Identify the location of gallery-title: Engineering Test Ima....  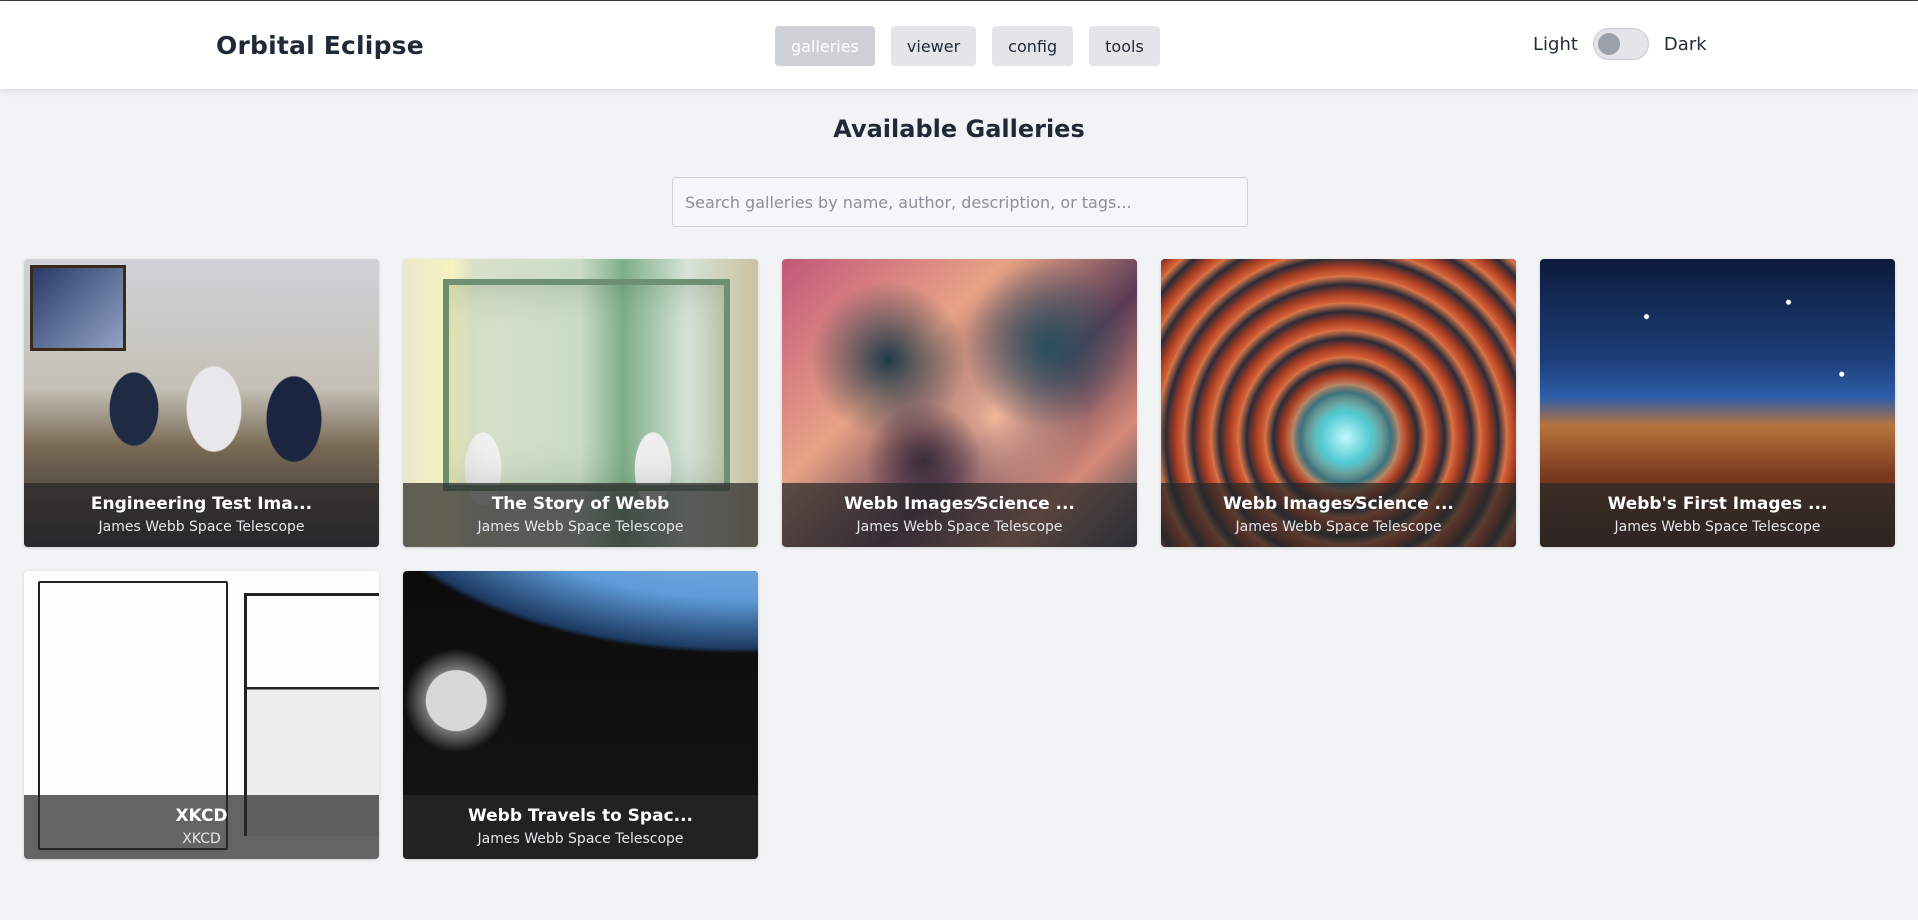
(201, 504).